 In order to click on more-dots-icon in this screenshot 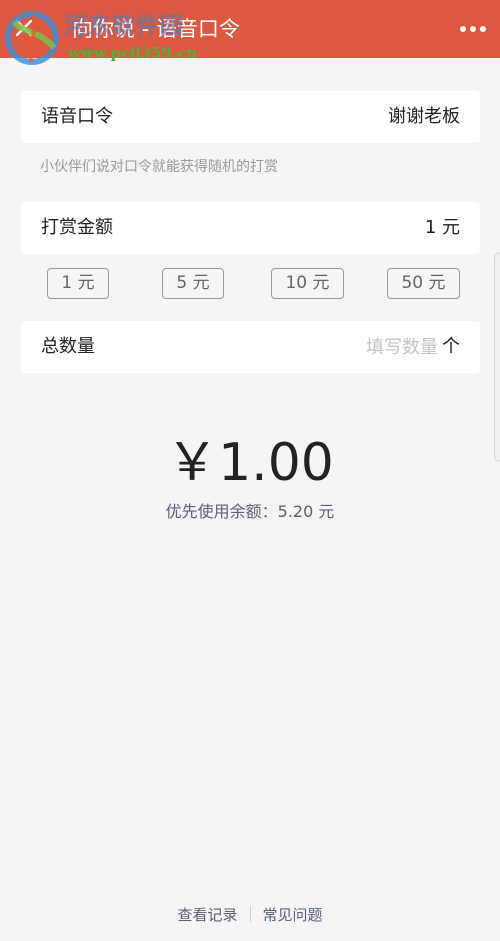, I will do `click(463, 29)`.